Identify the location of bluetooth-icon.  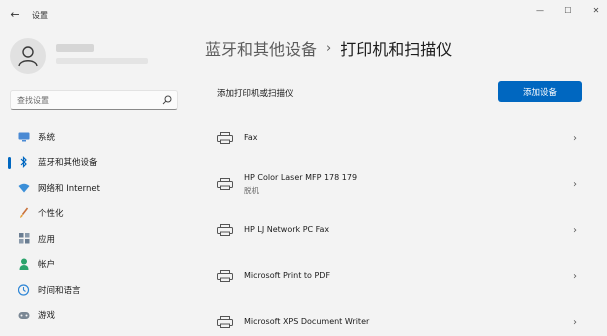
(24, 162).